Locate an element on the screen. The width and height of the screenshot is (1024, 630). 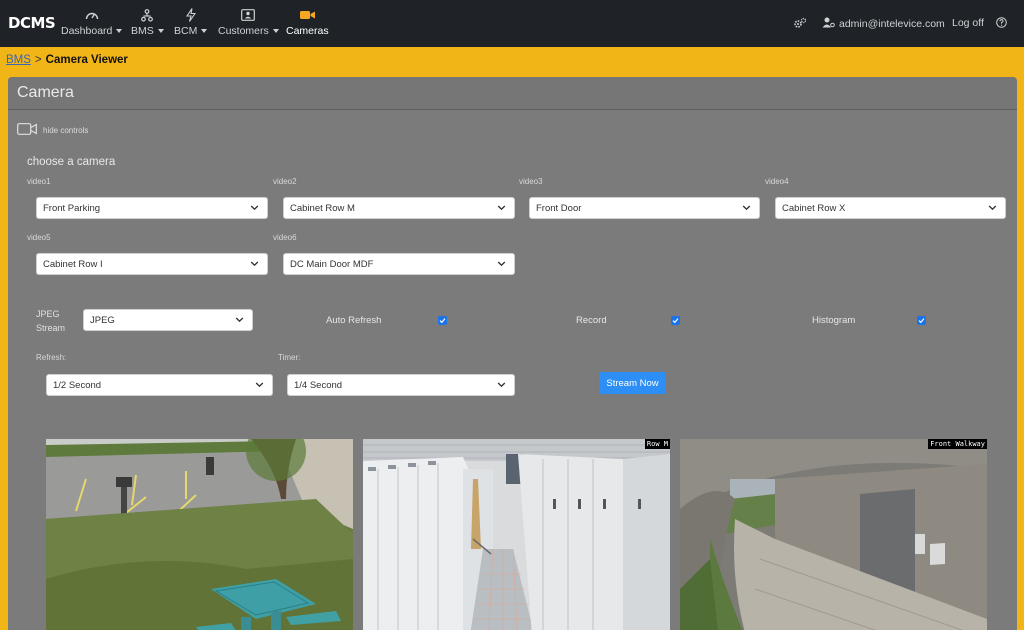
timer-value: 1/4 Second is located at coordinates (318, 385).